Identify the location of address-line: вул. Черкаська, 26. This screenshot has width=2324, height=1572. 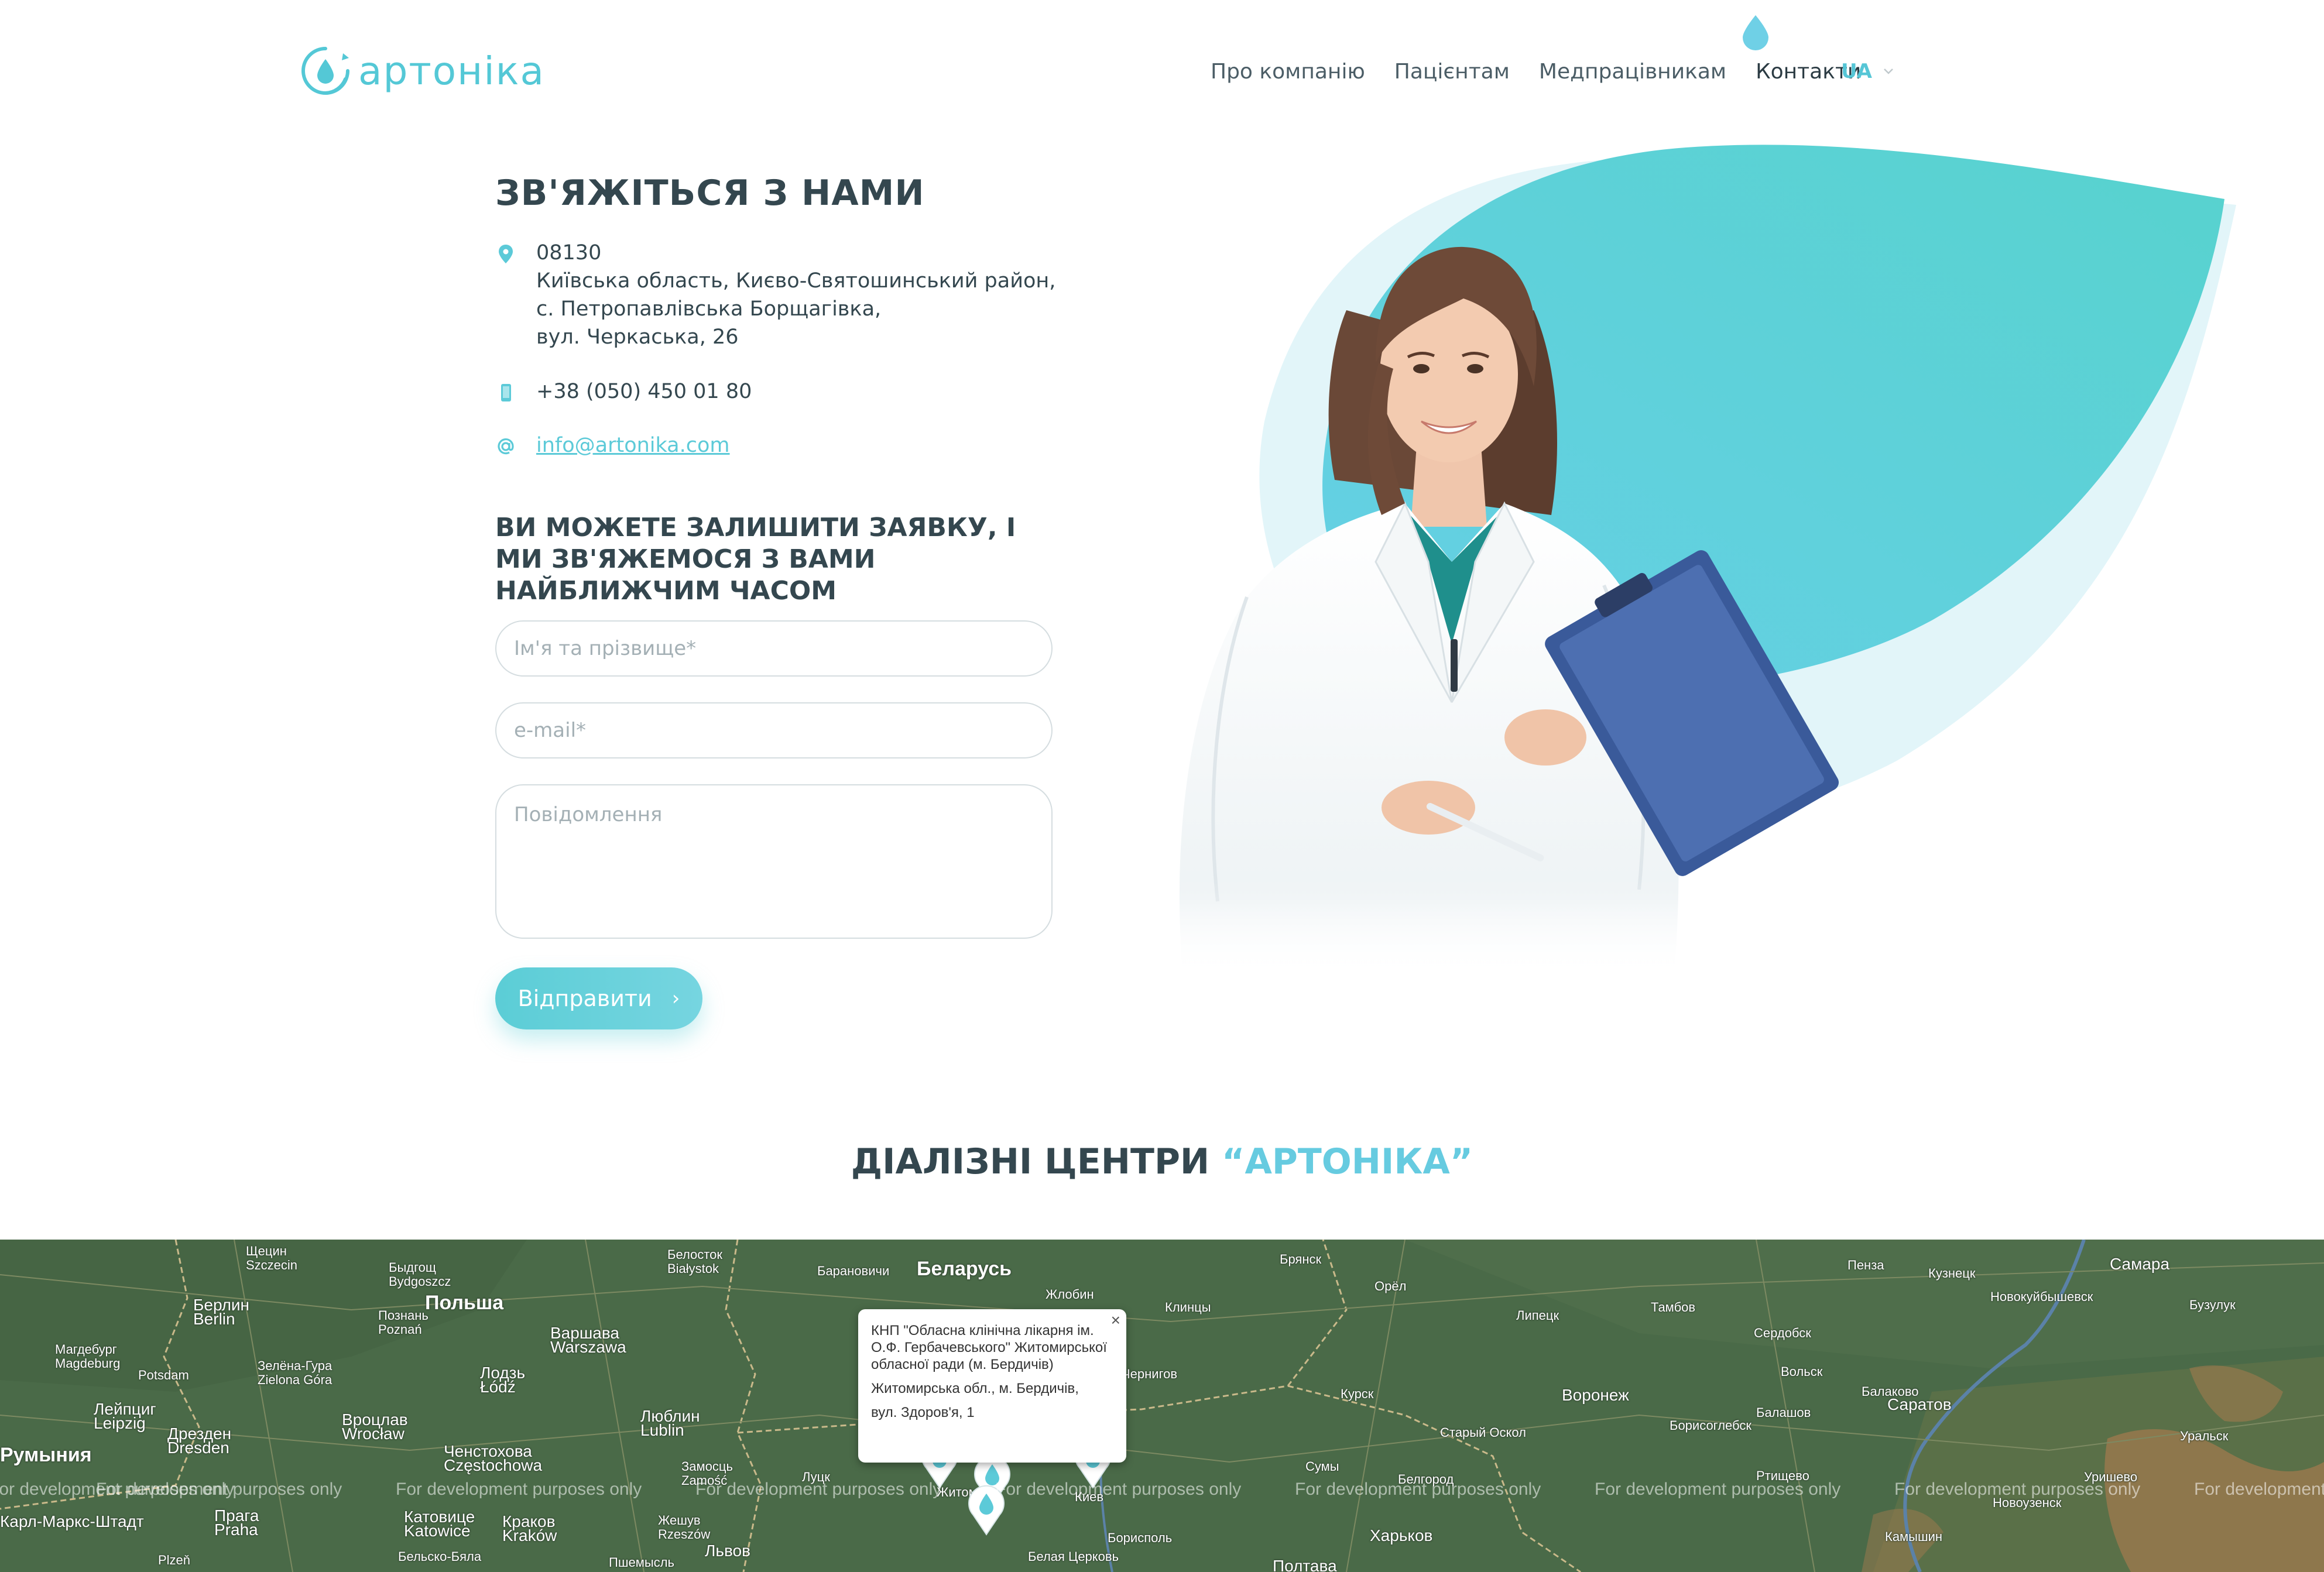
(637, 337).